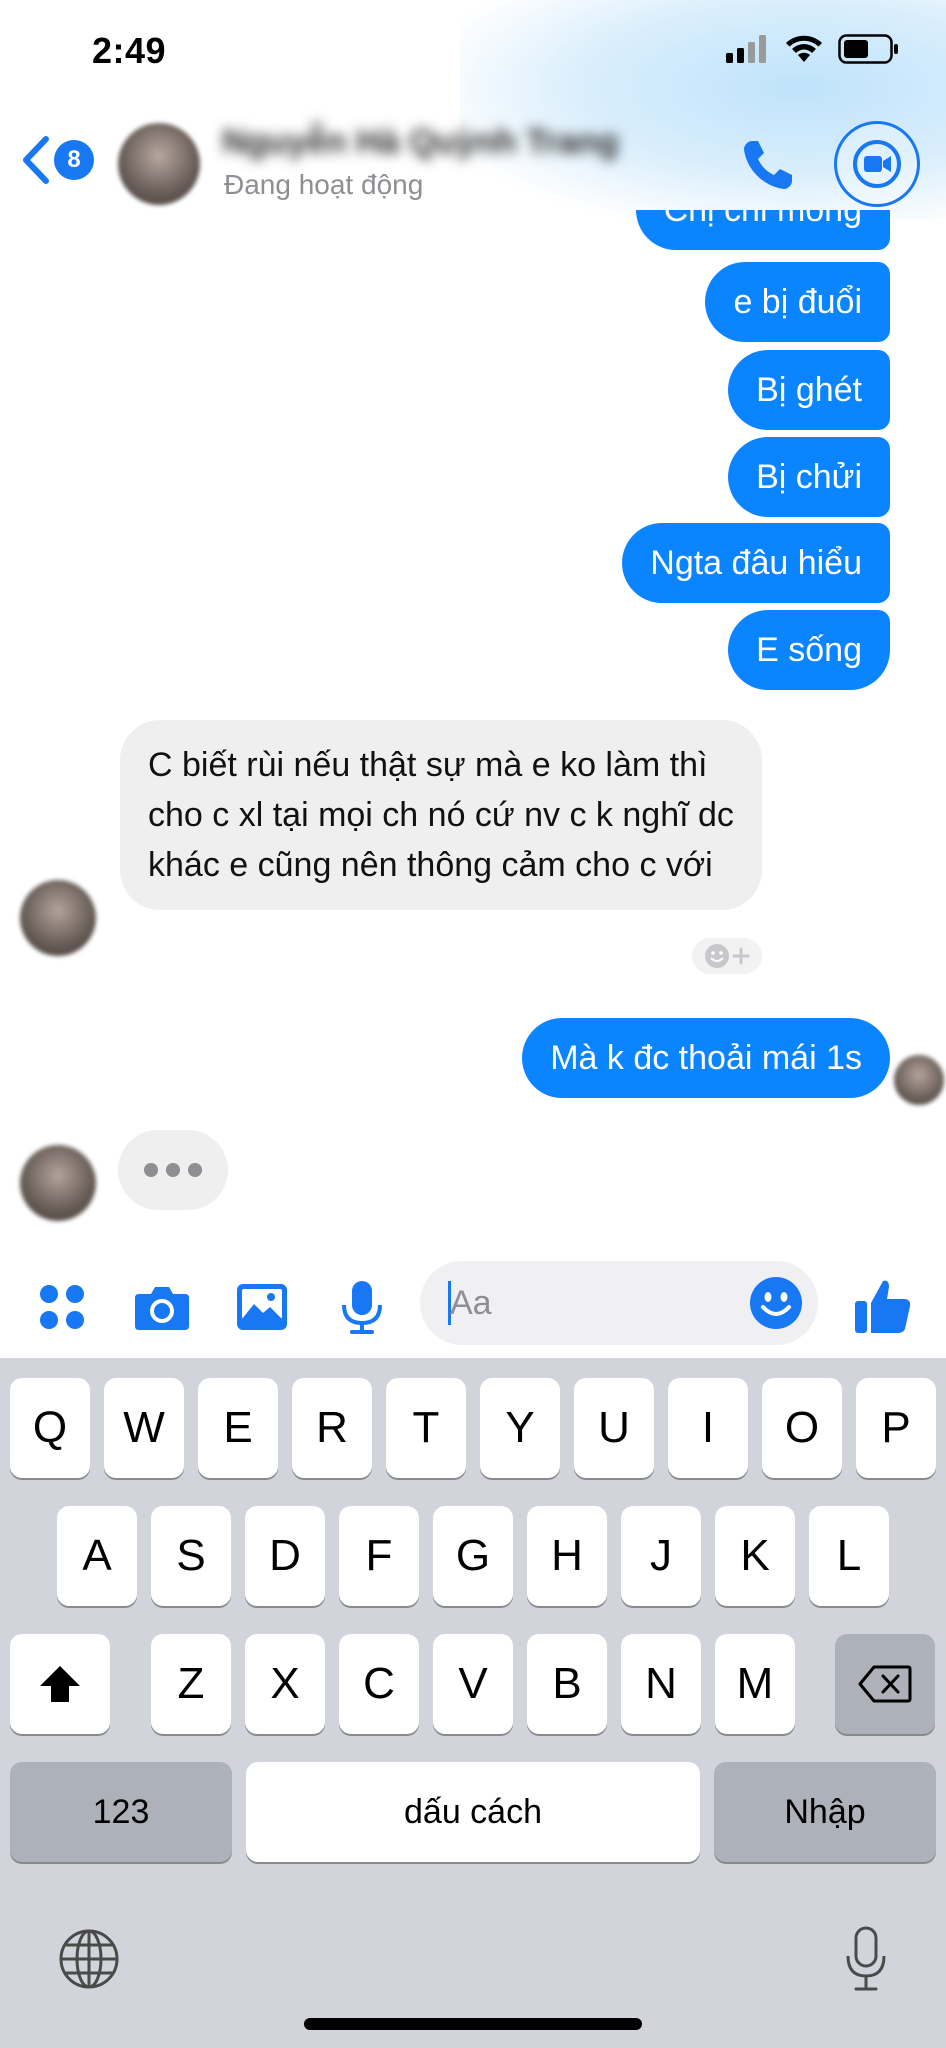 This screenshot has height=2048, width=946. I want to click on key-g: G, so click(473, 1556).